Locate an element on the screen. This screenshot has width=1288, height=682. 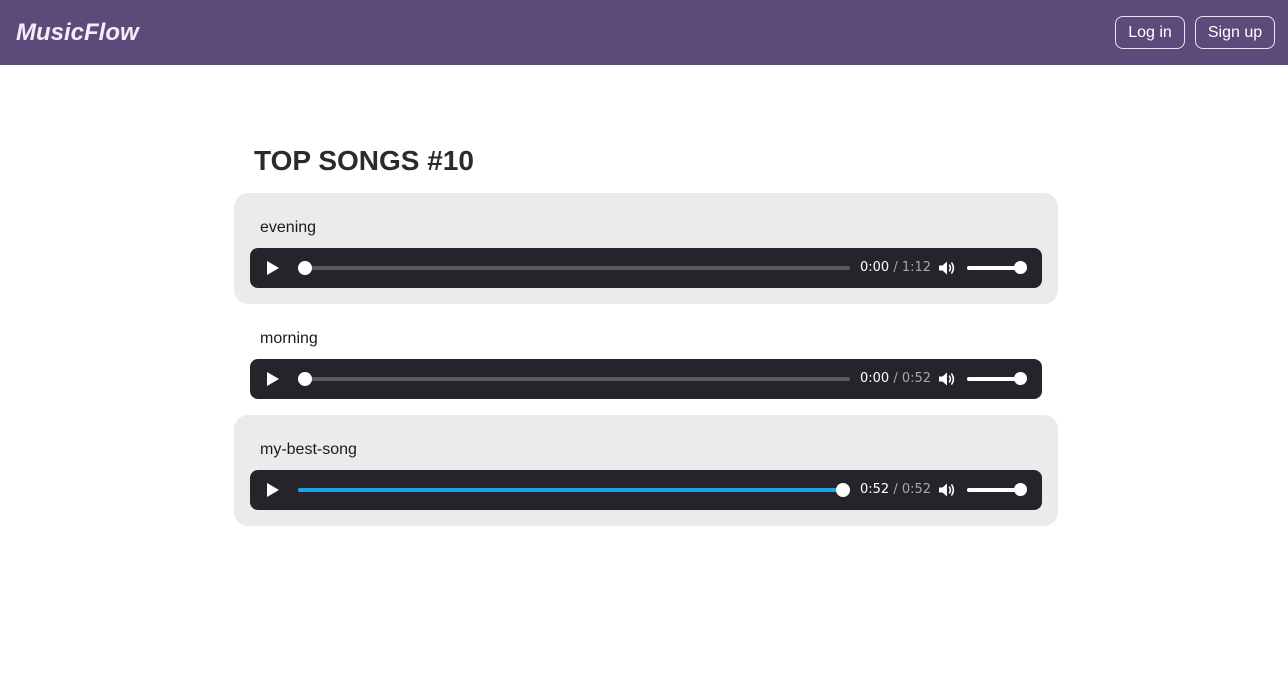
seek-bar-progress is located at coordinates (570, 490).